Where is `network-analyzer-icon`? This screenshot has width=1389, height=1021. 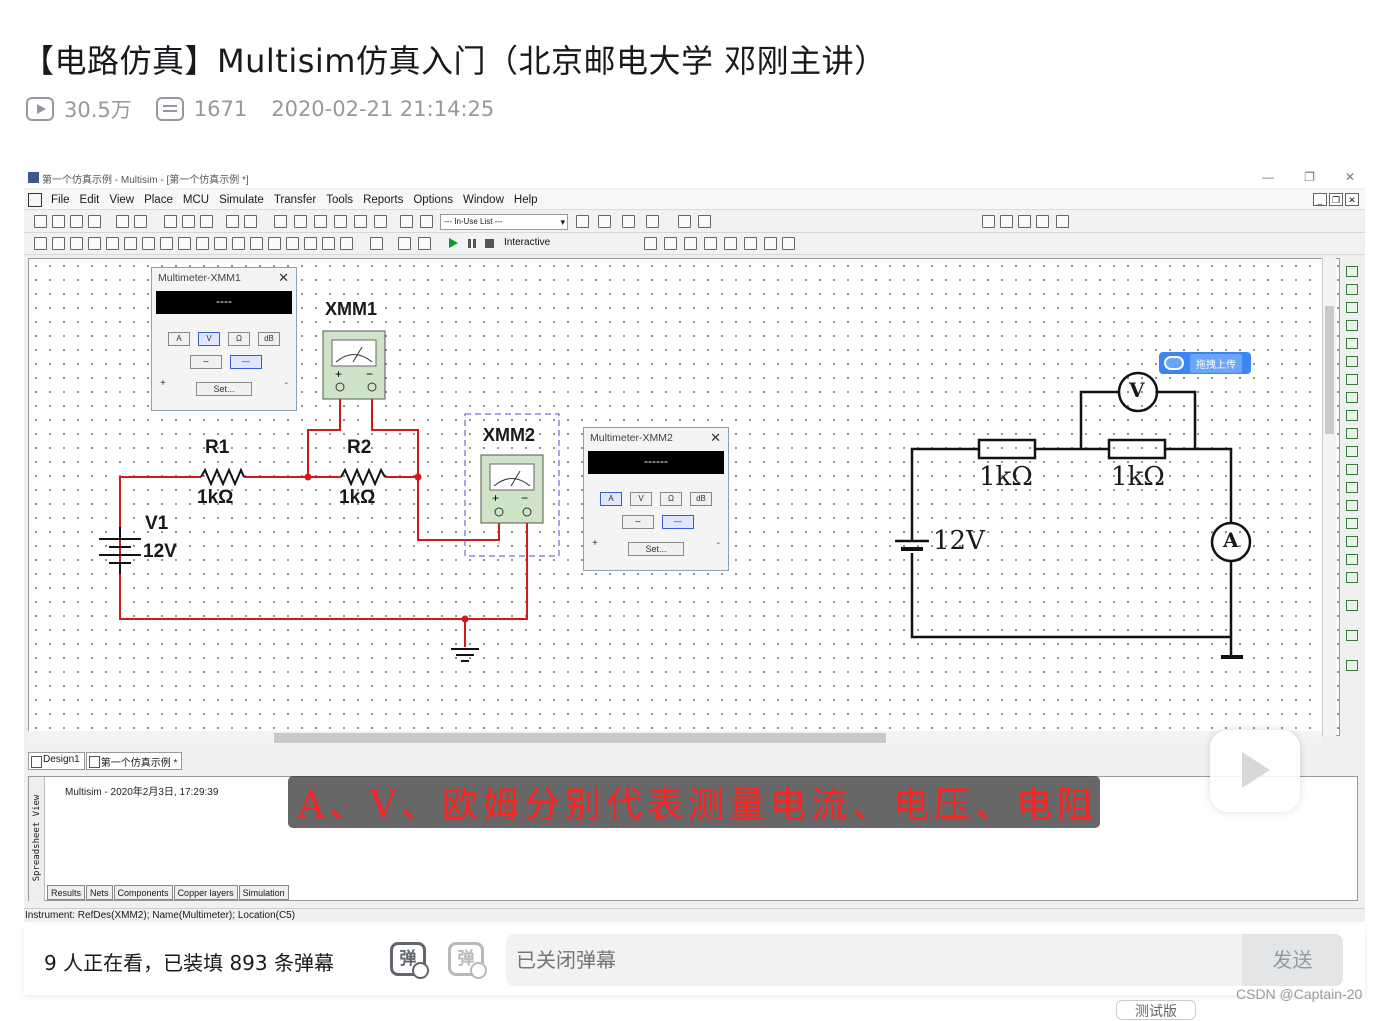 network-analyzer-icon is located at coordinates (1352, 505).